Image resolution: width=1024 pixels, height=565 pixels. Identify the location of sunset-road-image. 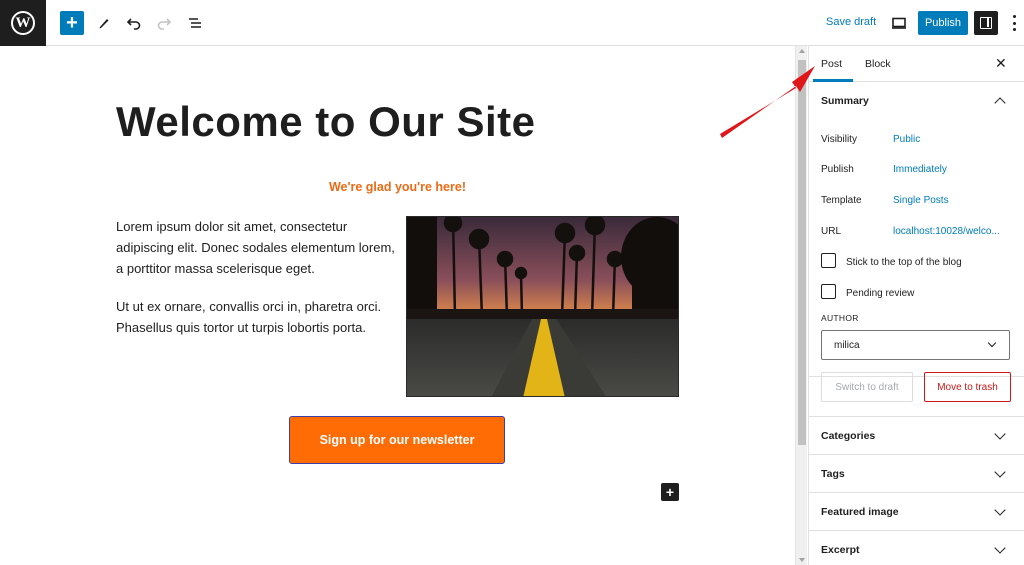
(542, 306).